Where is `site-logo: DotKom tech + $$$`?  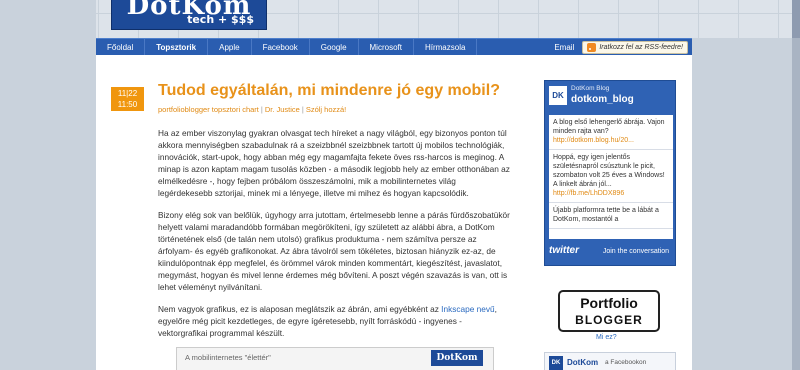 site-logo: DotKom tech + $$$ is located at coordinates (189, 15).